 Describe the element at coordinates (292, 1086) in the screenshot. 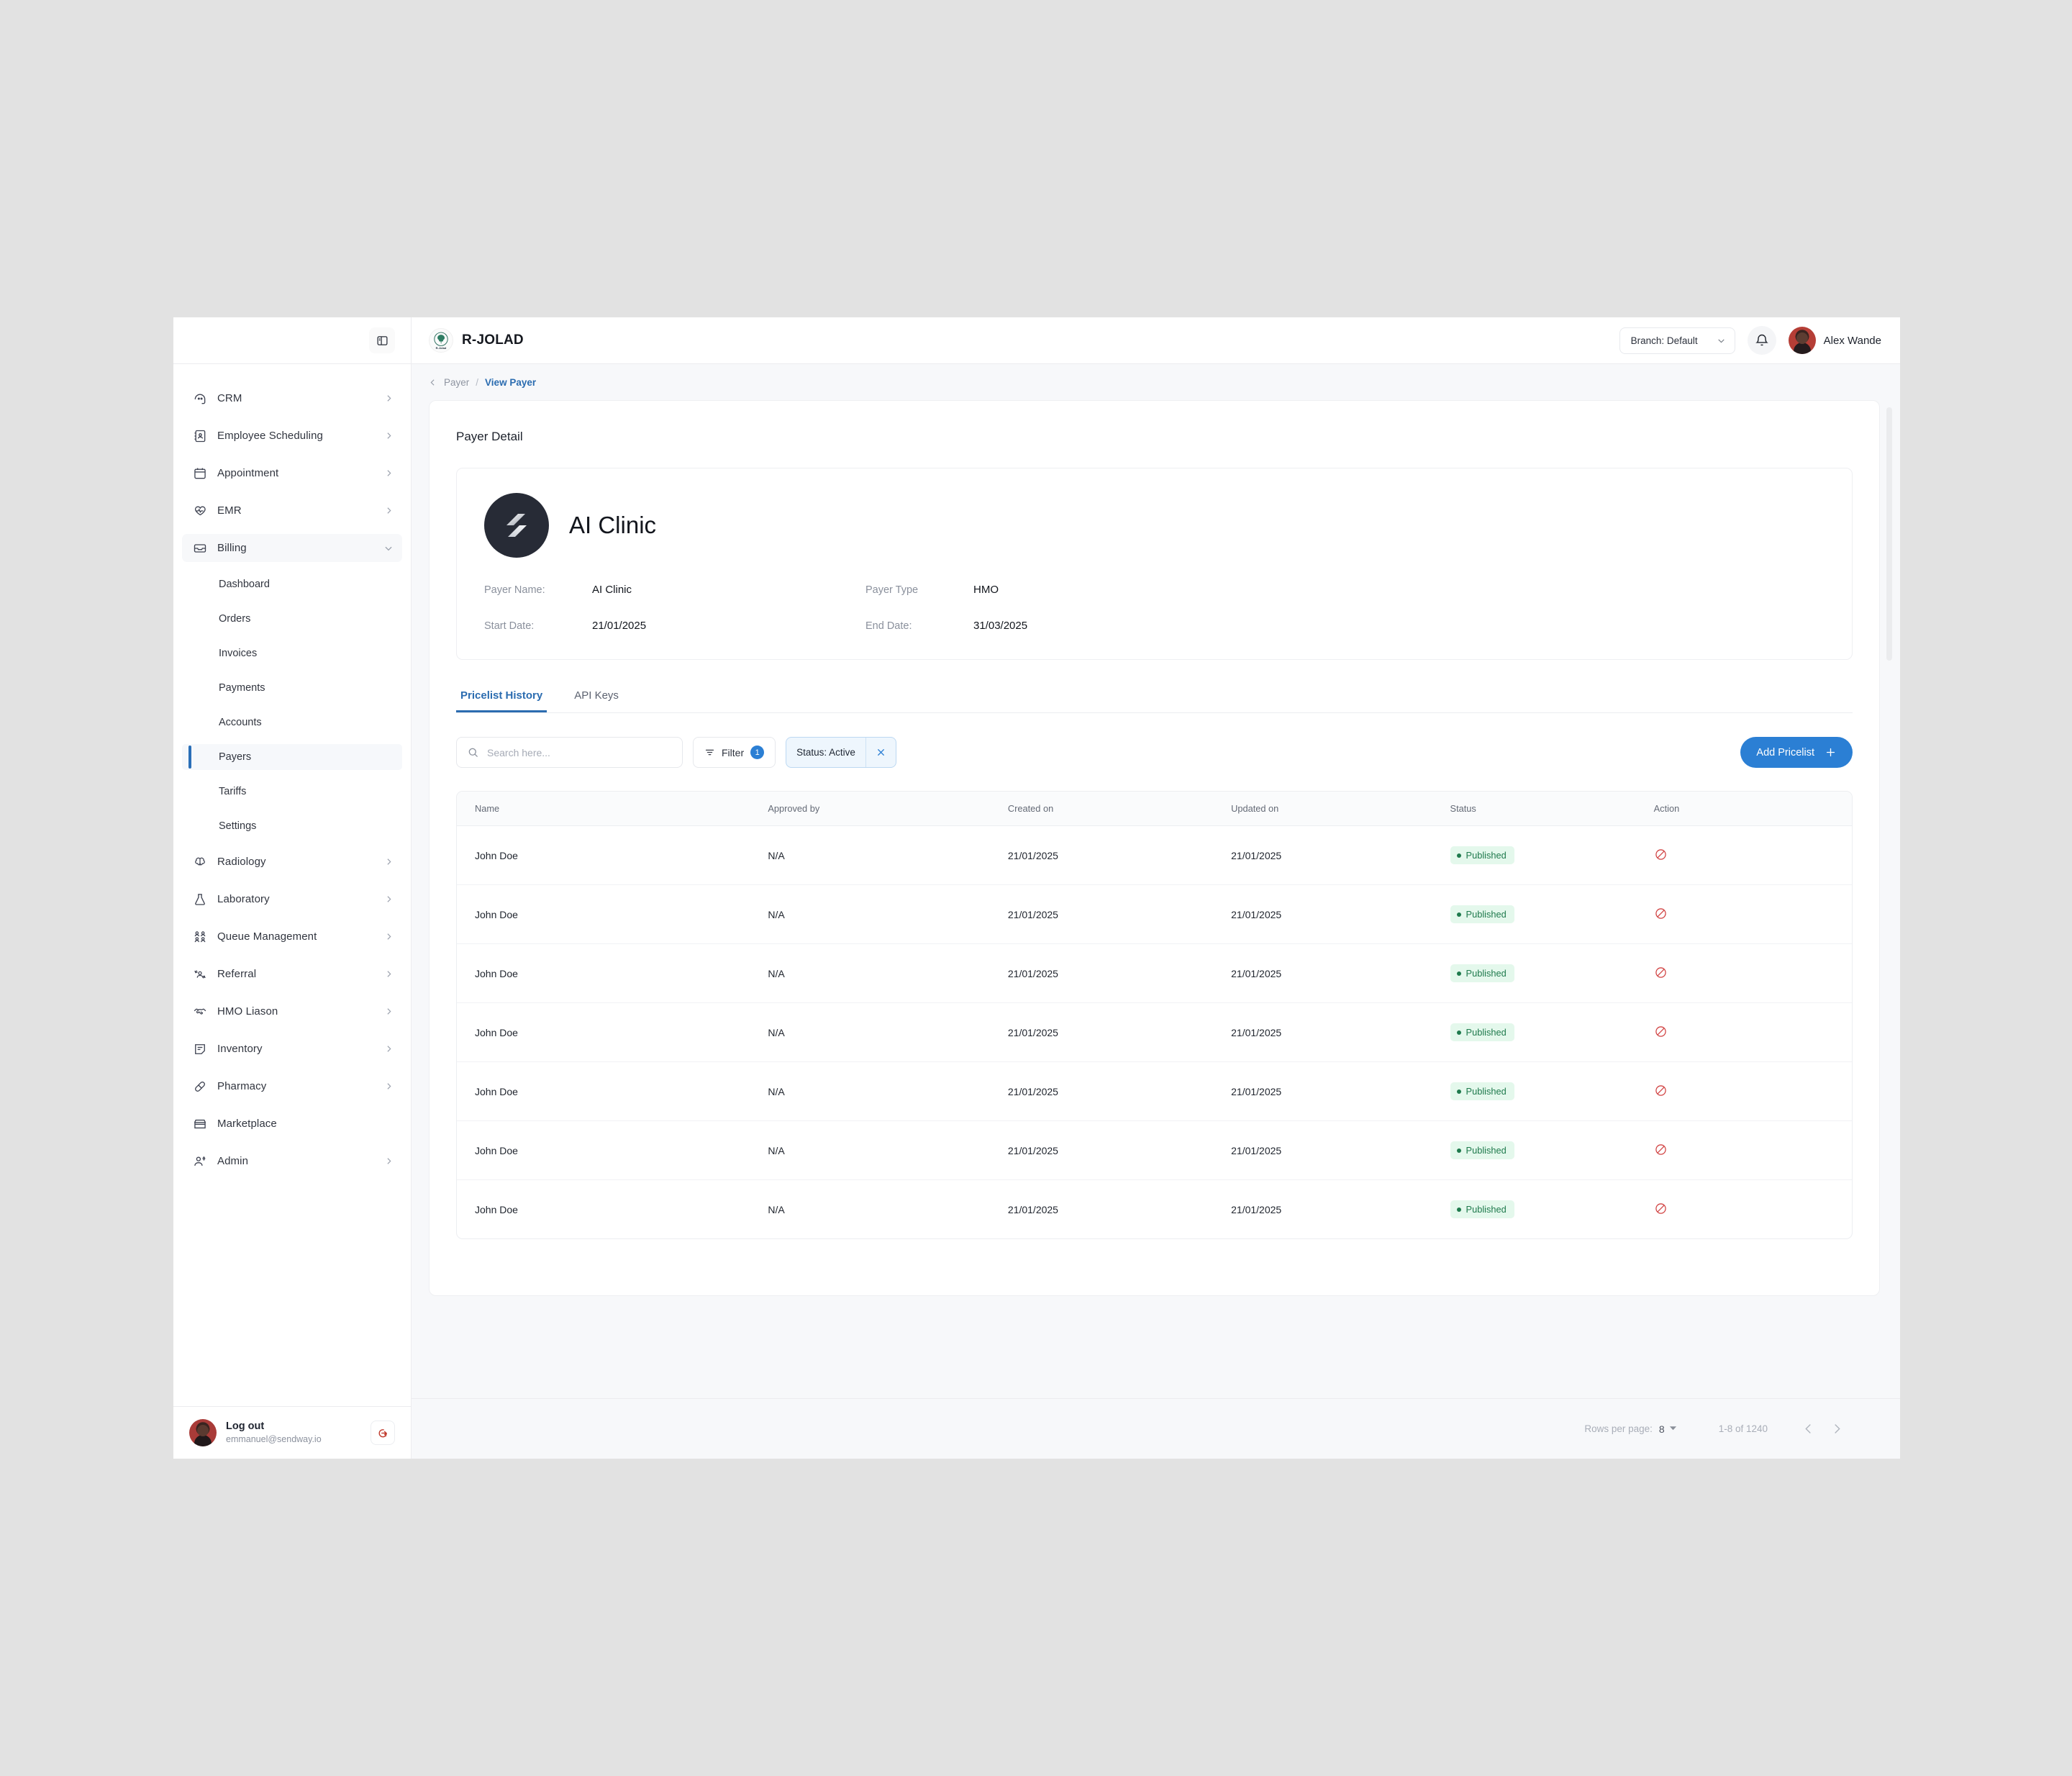

I see `sidebar-item-pharmacy: Pharmacy` at that location.